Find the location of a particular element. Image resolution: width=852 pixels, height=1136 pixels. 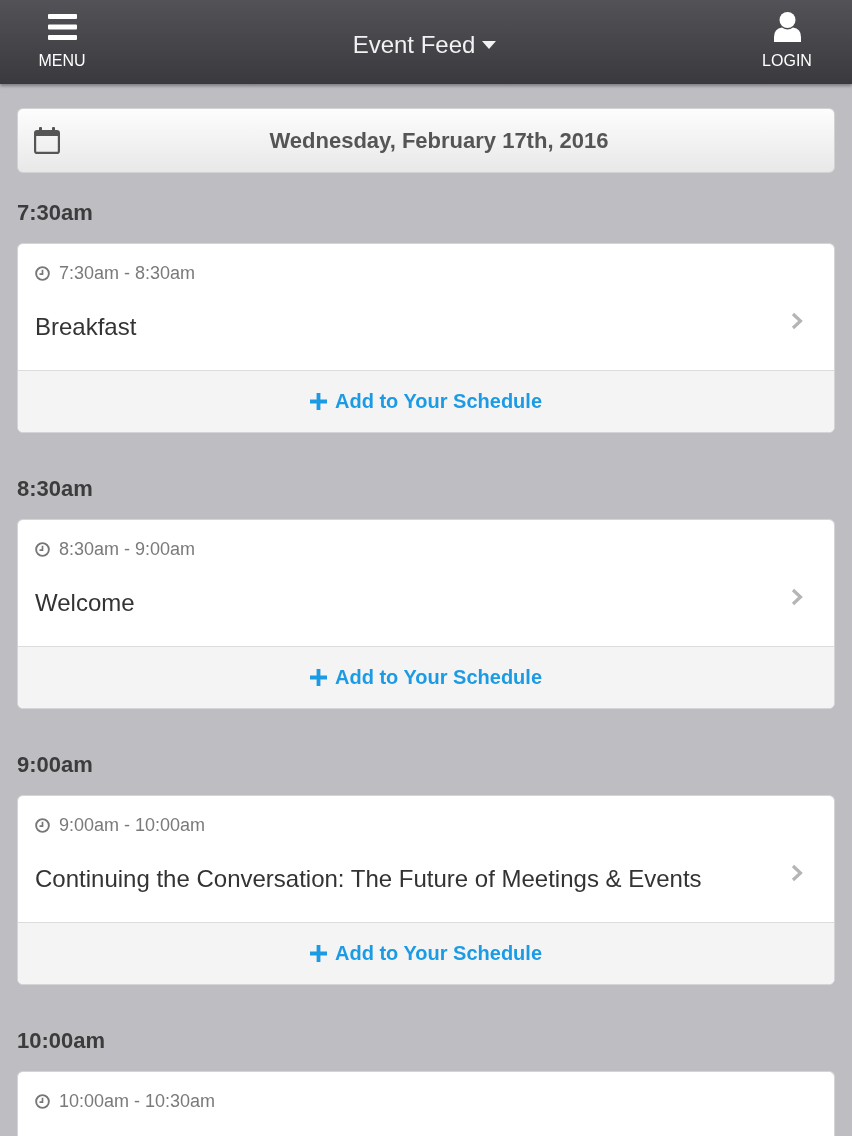

login-button: LOGIN is located at coordinates (787, 42).